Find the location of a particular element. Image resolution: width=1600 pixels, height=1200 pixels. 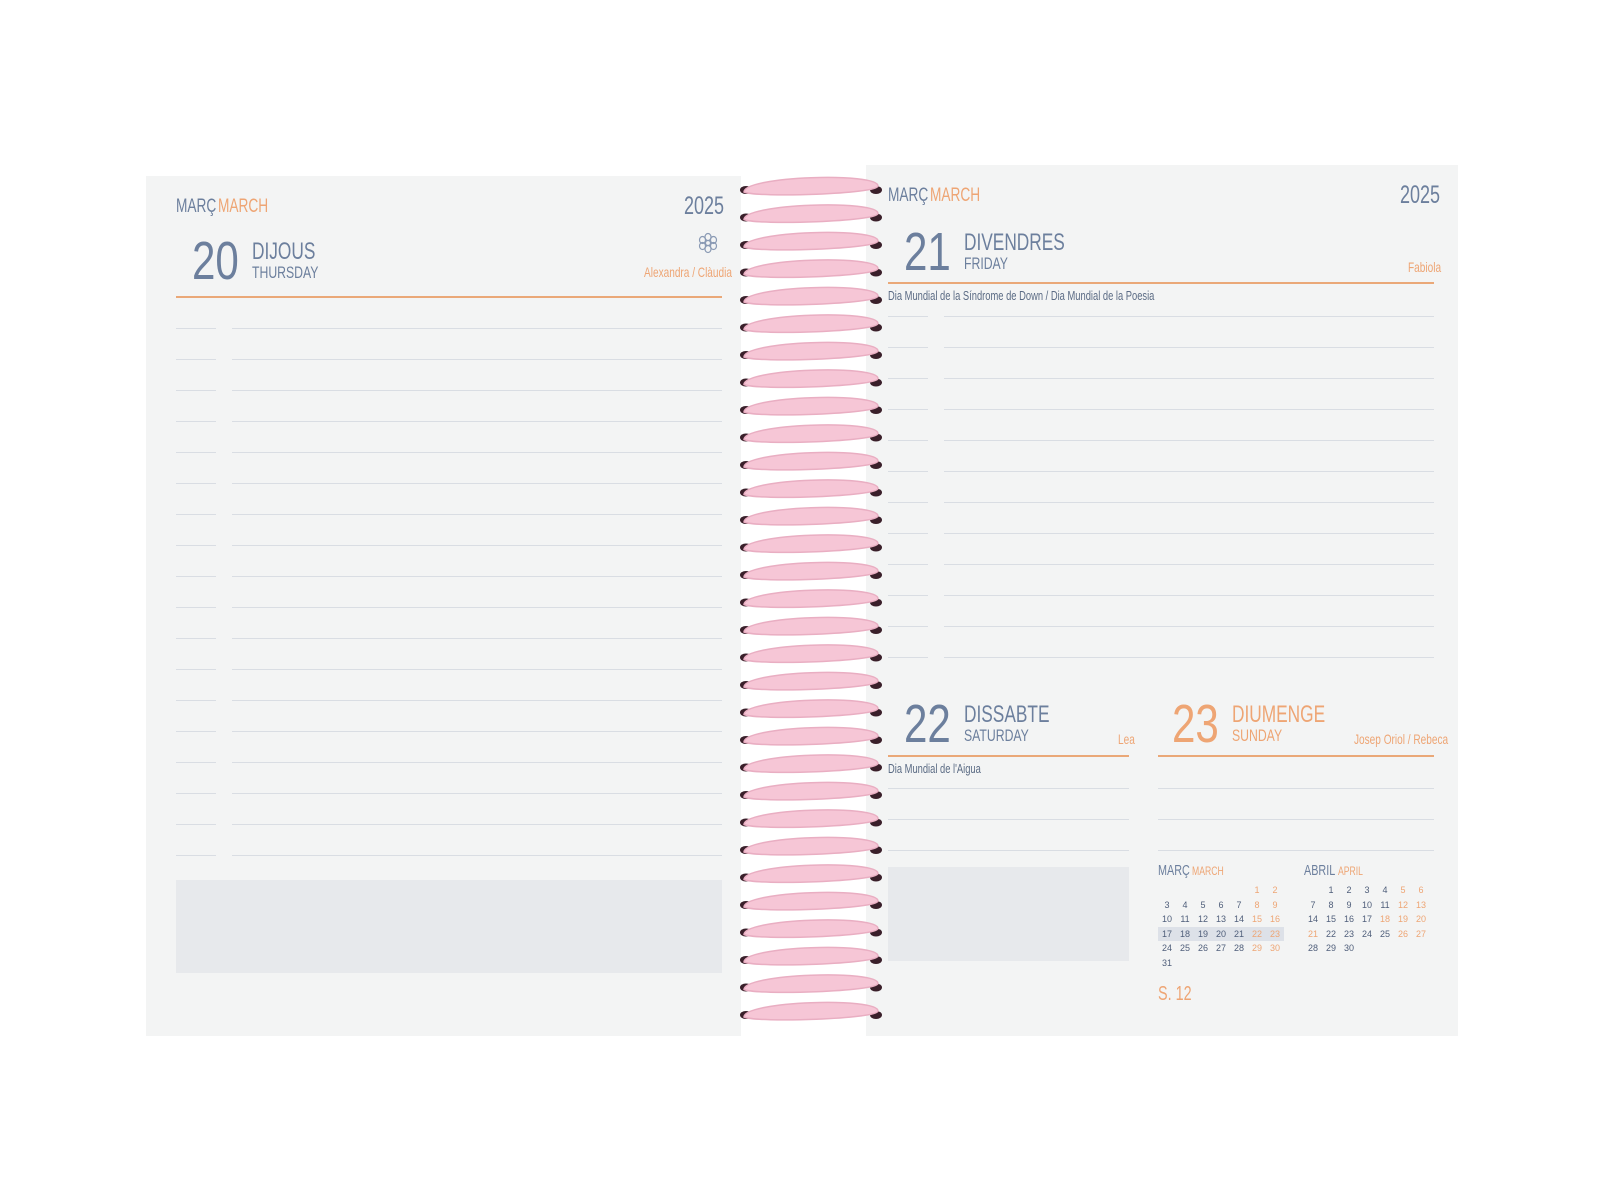

calendar-day: 2 is located at coordinates (1275, 890).